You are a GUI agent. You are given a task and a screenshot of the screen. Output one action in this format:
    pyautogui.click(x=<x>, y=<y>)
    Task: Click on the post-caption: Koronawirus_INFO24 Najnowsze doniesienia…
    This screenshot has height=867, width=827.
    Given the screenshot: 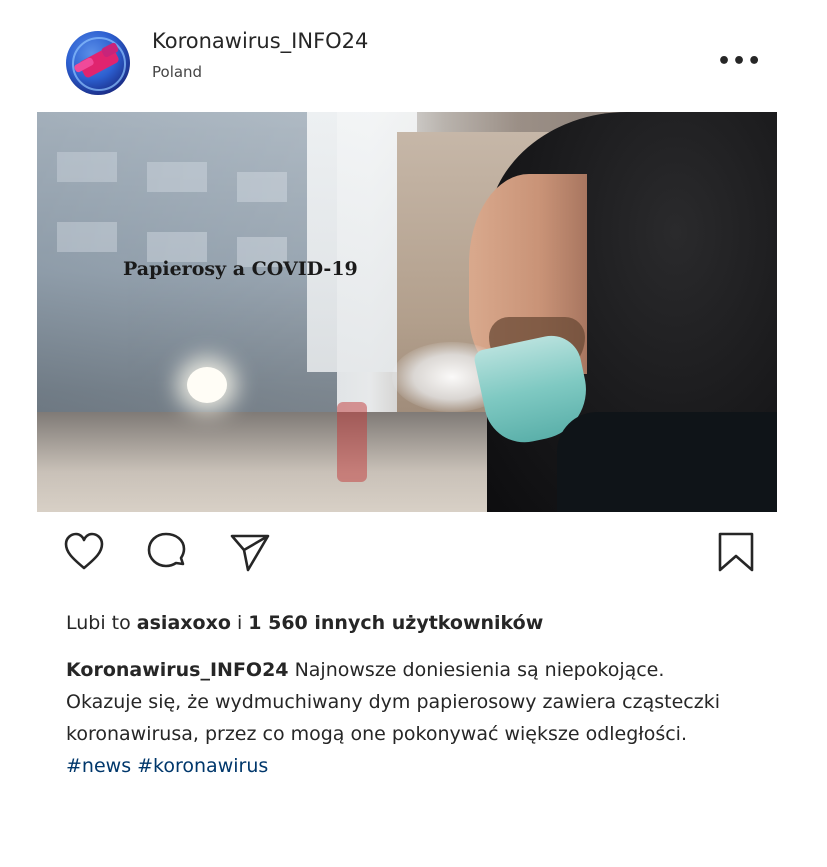 What is the action you would take?
    pyautogui.click(x=406, y=718)
    